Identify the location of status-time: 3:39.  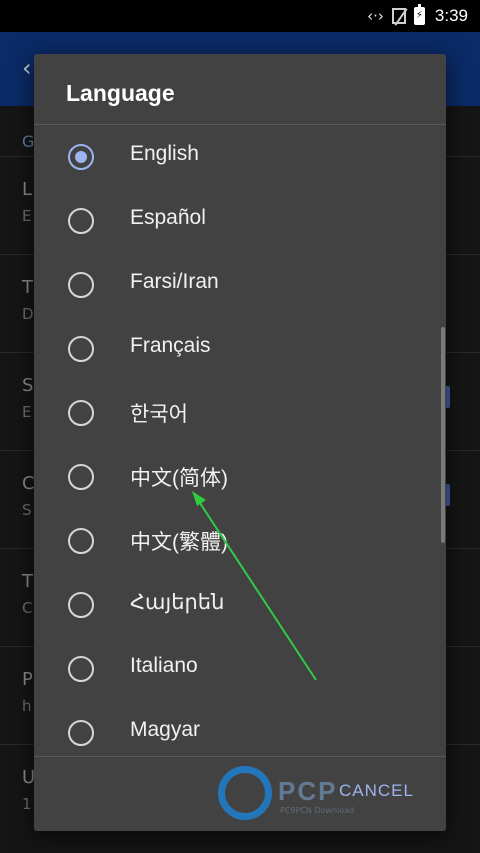
(451, 15).